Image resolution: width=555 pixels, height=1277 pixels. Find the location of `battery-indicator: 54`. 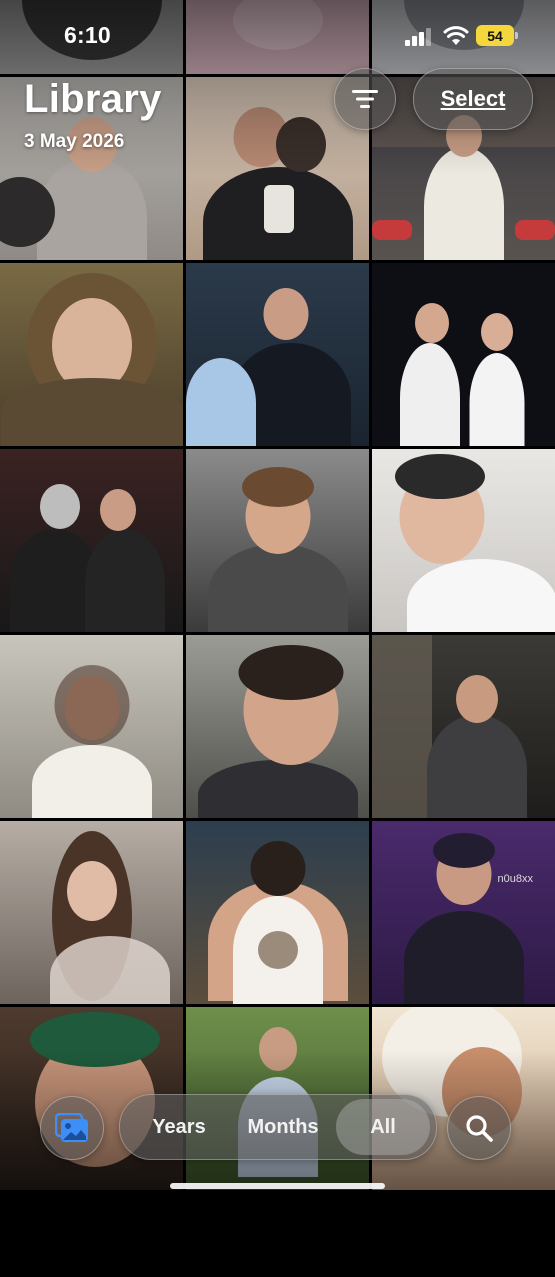

battery-indicator: 54 is located at coordinates (497, 35).